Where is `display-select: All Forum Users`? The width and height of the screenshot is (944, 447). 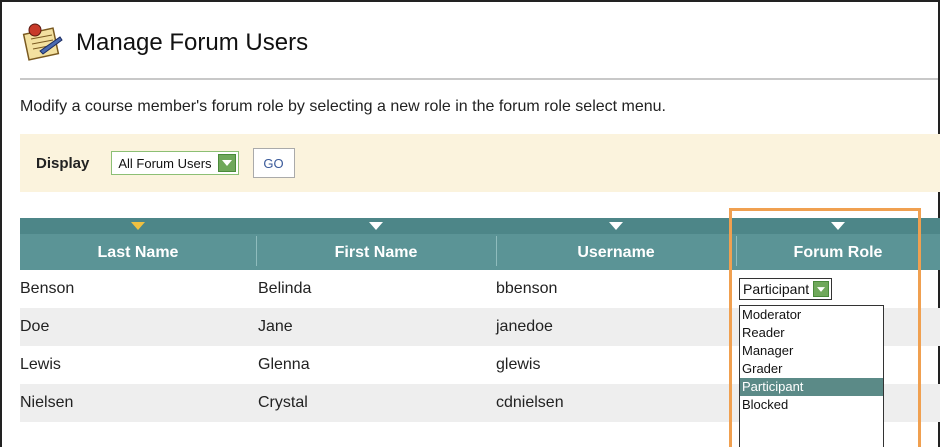 display-select: All Forum Users is located at coordinates (175, 163).